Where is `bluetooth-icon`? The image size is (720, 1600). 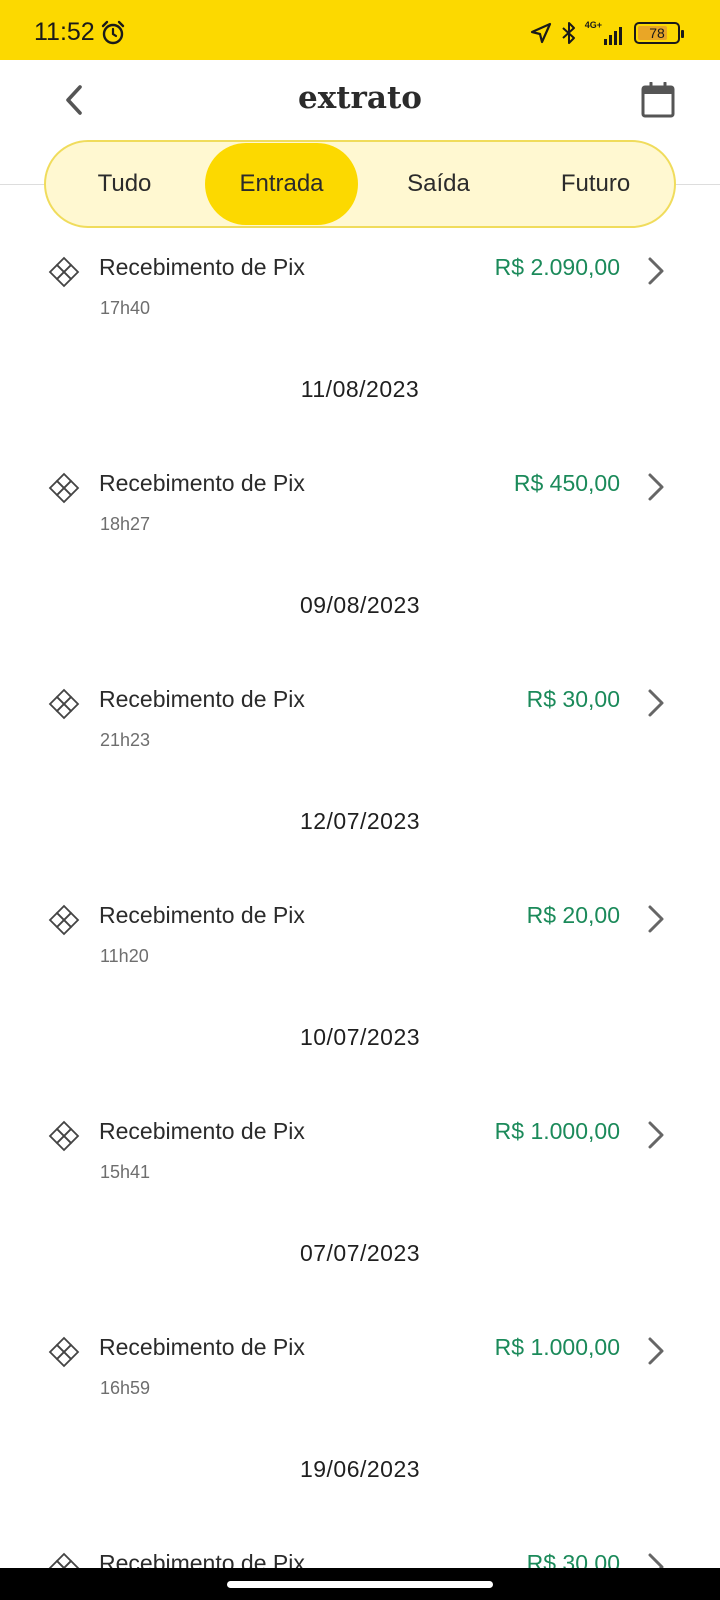 bluetooth-icon is located at coordinates (568, 33).